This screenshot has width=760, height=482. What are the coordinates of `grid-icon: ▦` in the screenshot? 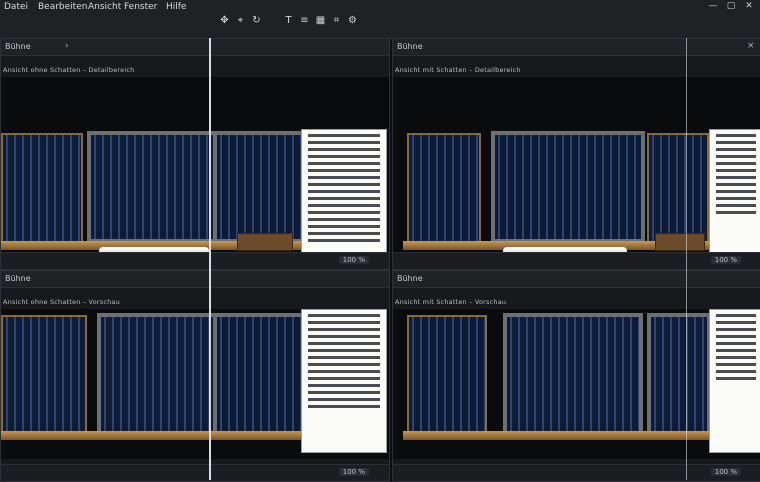 It's located at (320, 20).